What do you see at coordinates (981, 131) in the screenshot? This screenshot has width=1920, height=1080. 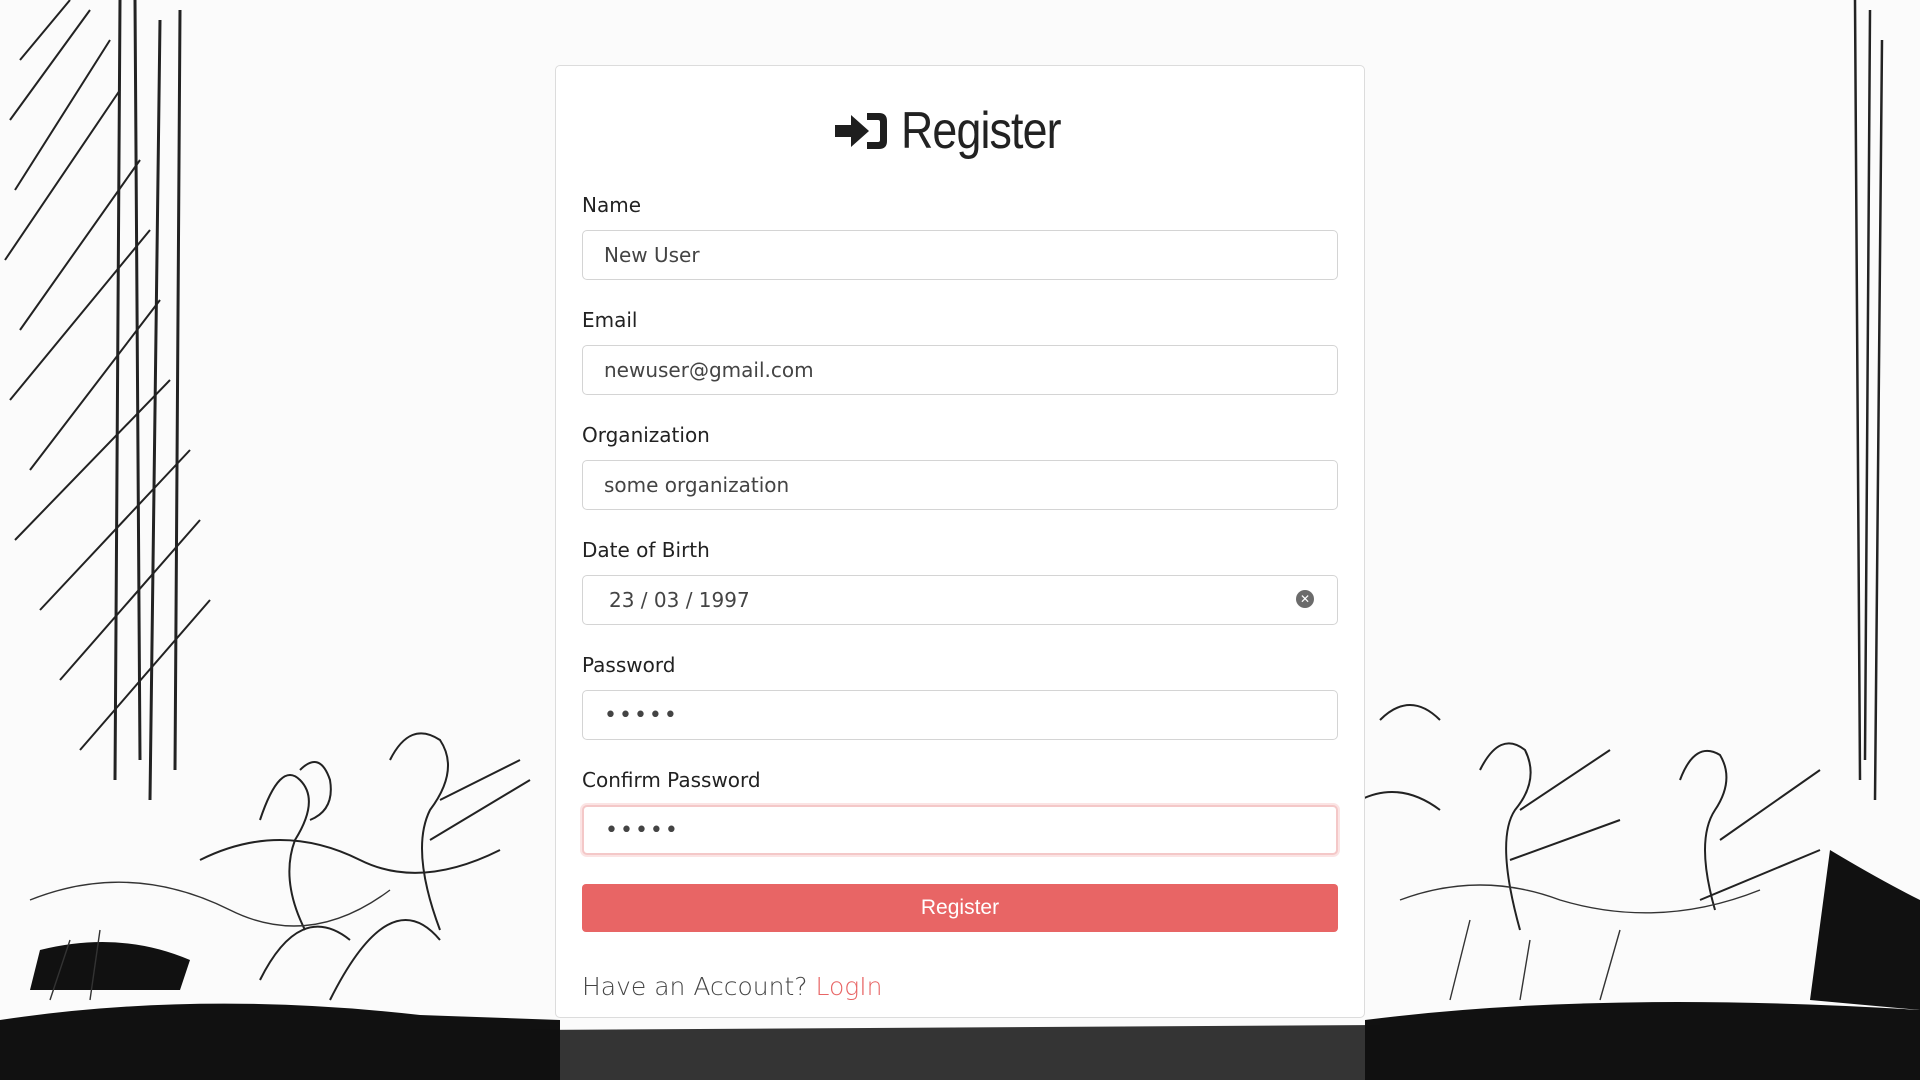 I see `title-text: Register` at bounding box center [981, 131].